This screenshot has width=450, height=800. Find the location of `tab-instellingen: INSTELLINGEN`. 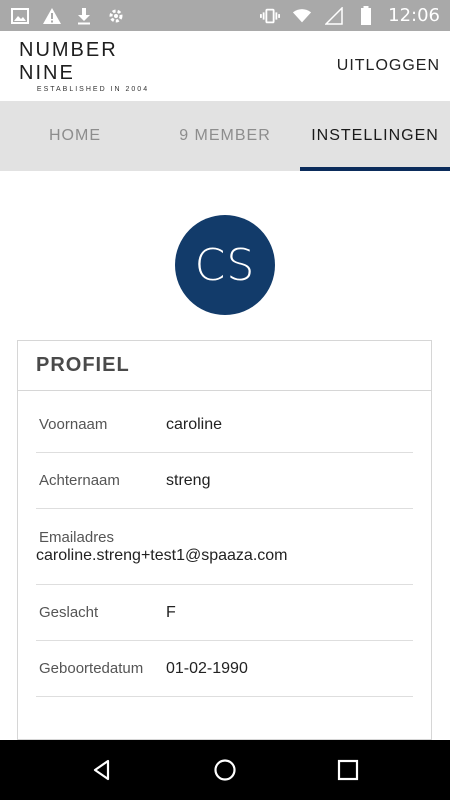

tab-instellingen: INSTELLINGEN is located at coordinates (375, 136).